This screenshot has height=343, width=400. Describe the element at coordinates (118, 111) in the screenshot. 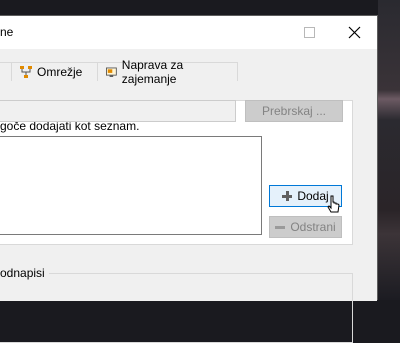

I see `subtitle-file-field` at that location.